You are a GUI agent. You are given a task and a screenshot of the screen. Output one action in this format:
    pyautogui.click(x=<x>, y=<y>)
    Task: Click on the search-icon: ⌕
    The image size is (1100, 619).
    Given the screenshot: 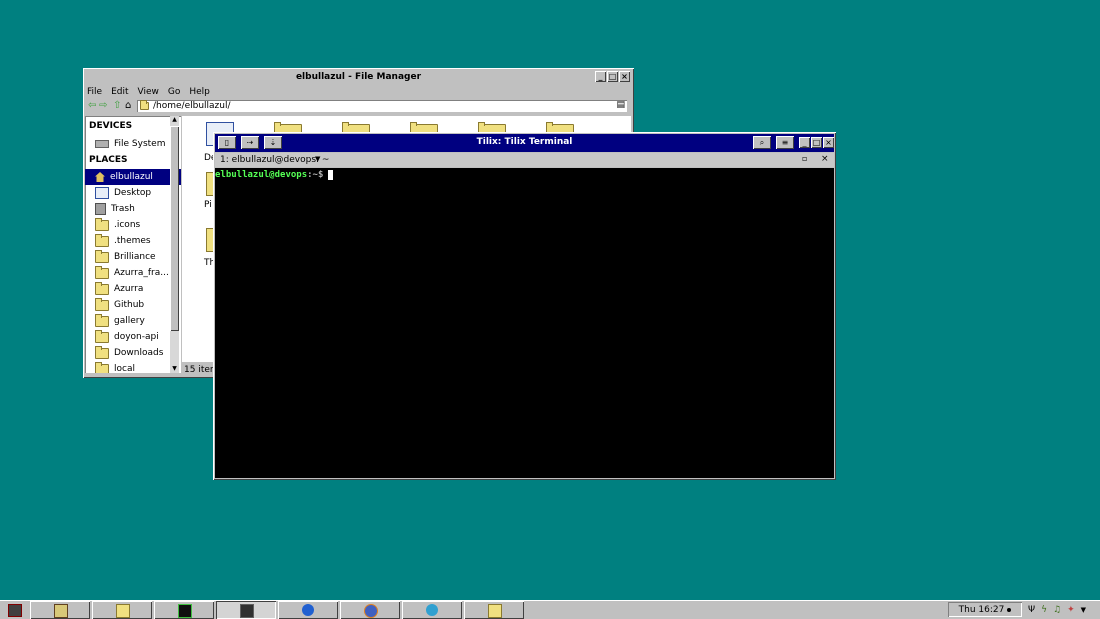 What is the action you would take?
    pyautogui.click(x=762, y=142)
    